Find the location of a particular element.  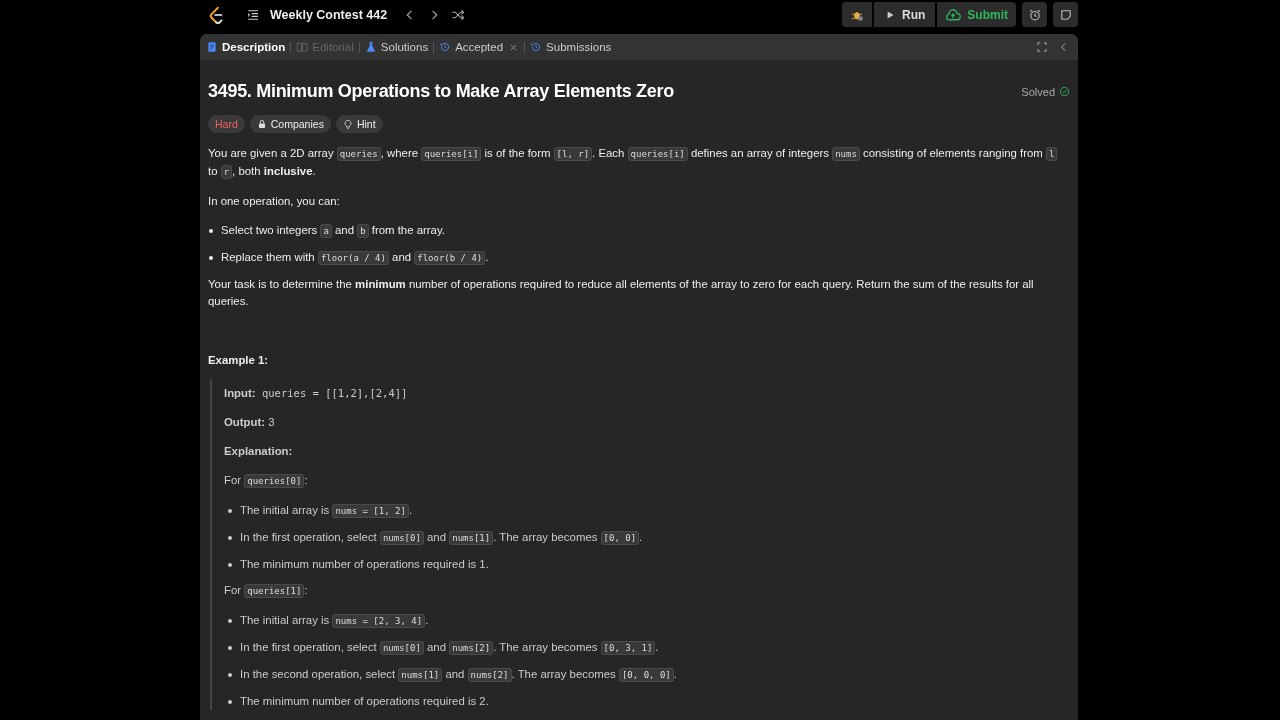

run-button: Run is located at coordinates (905, 14).